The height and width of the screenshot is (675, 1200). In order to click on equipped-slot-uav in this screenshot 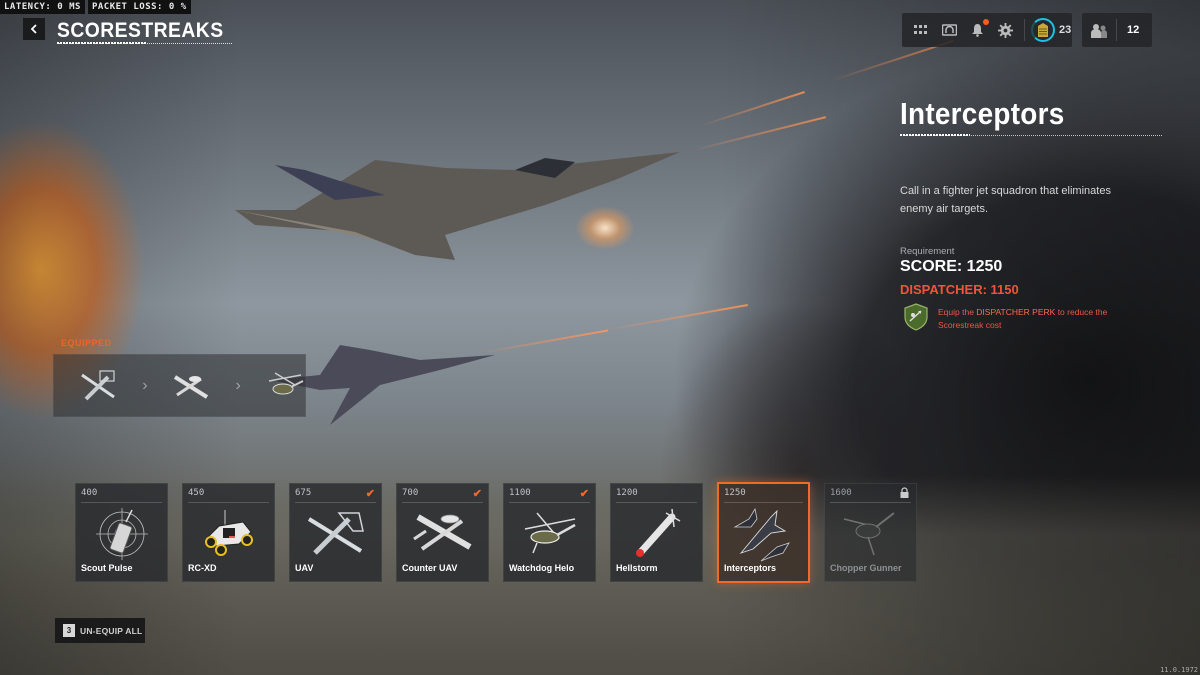, I will do `click(98, 386)`.